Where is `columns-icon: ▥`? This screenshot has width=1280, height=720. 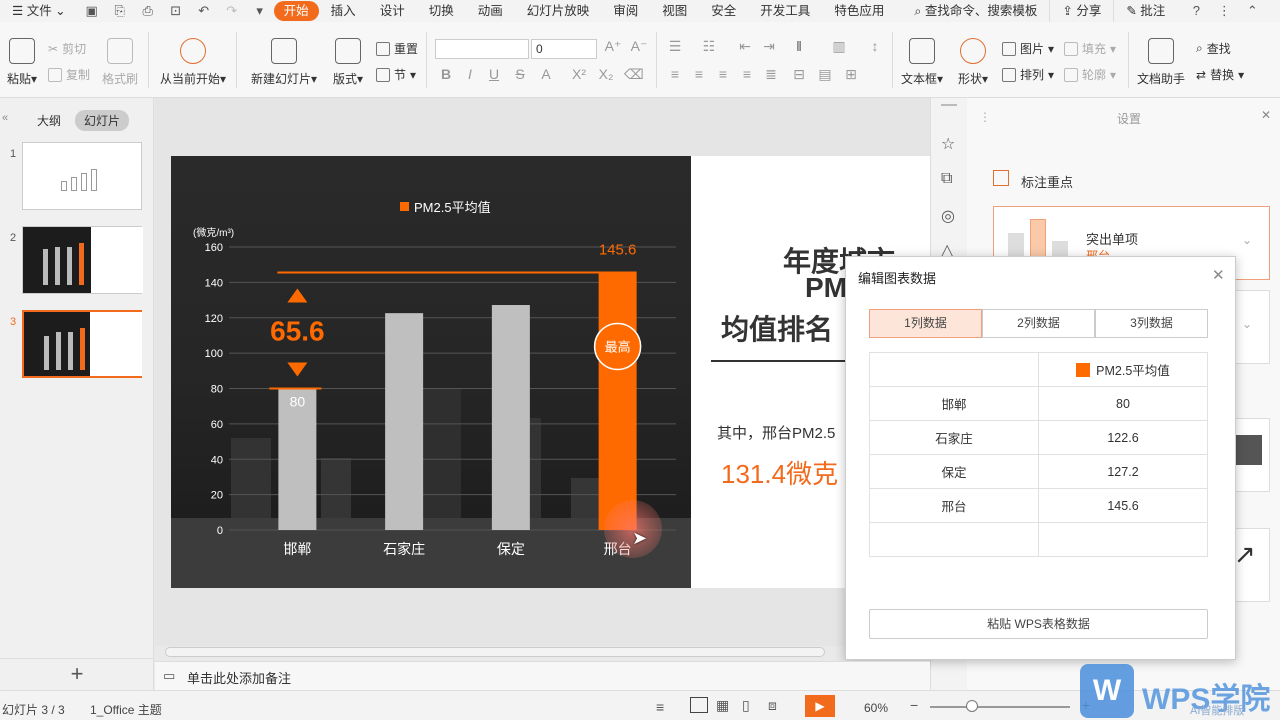 columns-icon: ▥ is located at coordinates (839, 46).